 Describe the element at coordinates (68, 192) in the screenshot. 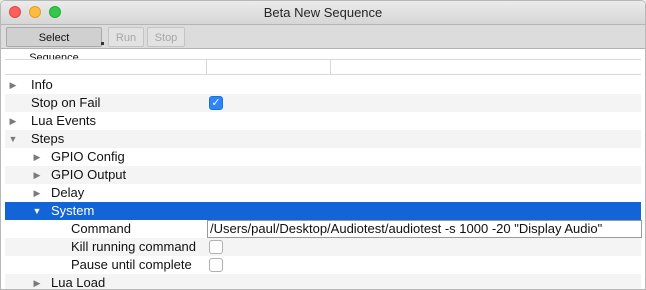

I see `tree-label-delay: Delay` at that location.